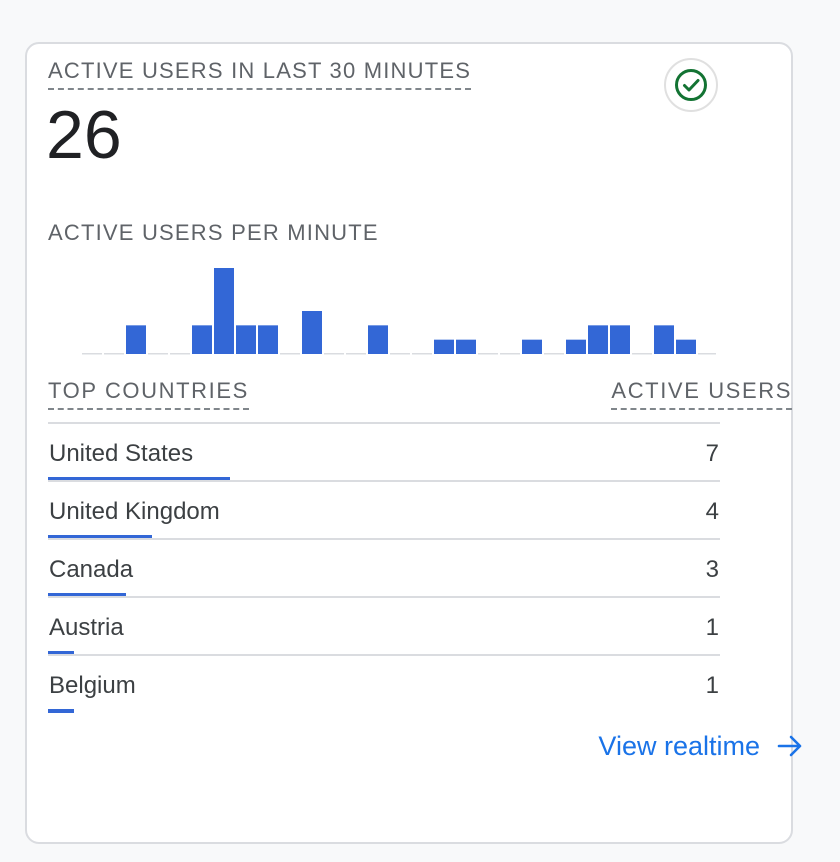  I want to click on country-active-users: 4, so click(712, 511).